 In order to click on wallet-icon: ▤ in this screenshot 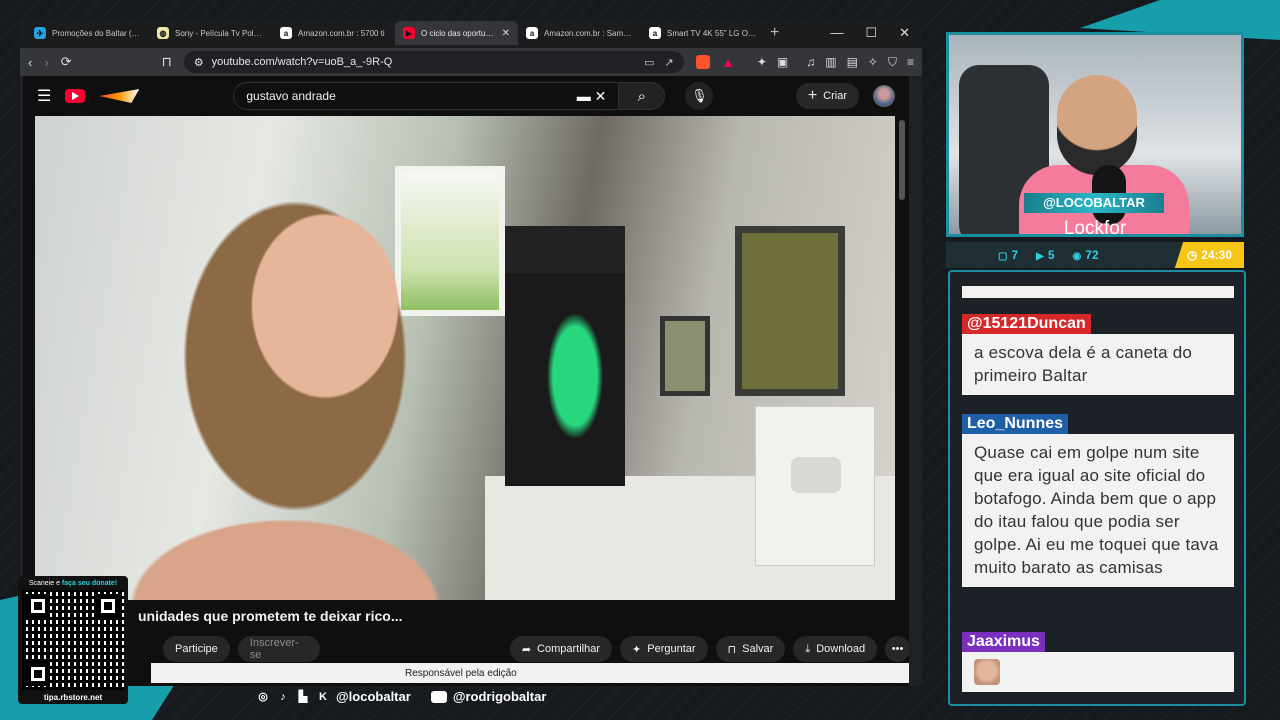, I will do `click(852, 62)`.